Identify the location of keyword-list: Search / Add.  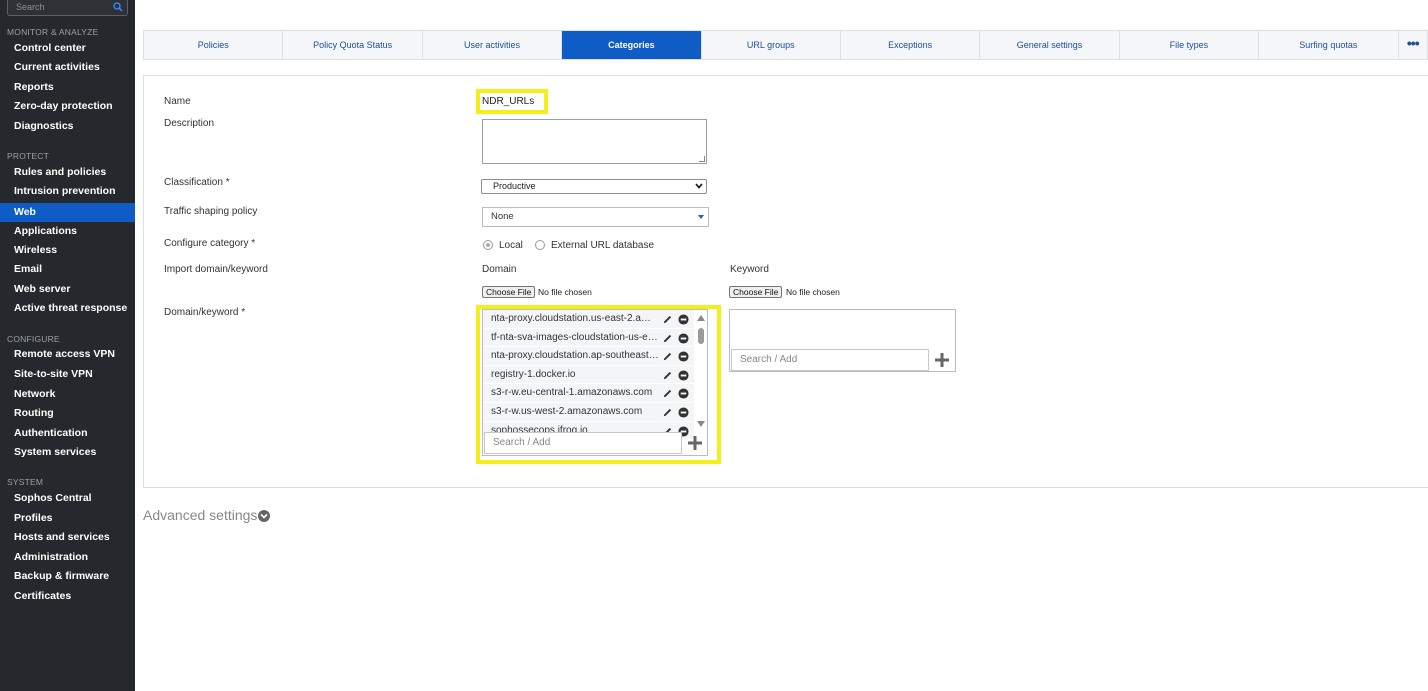
(842, 340).